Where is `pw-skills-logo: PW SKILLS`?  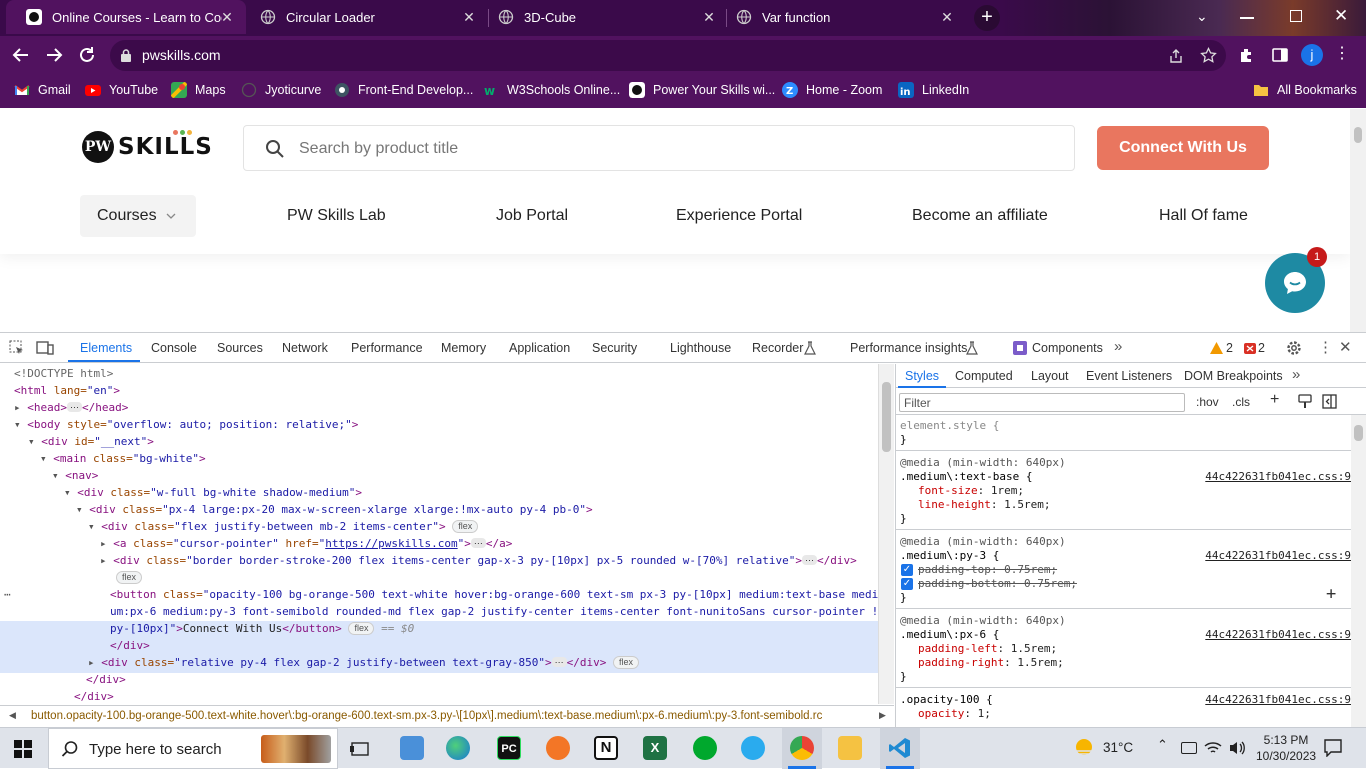 pw-skills-logo: PW SKILLS is located at coordinates (147, 146).